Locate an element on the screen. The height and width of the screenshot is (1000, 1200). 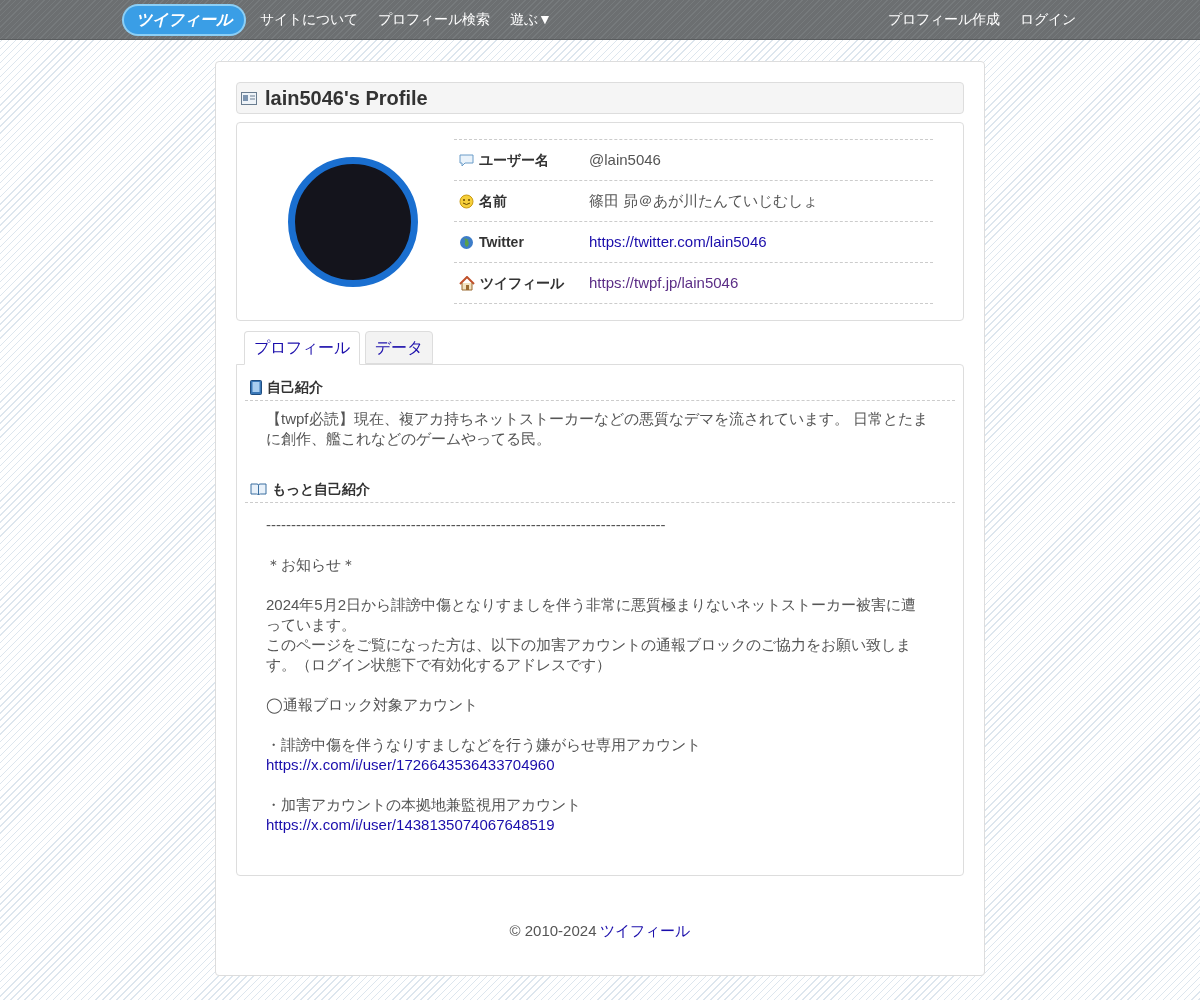
notice-text: ・誹謗中傷を伴うなりすましなどを行う嫌がらせ専用アカウント is located at coordinates (483, 745).